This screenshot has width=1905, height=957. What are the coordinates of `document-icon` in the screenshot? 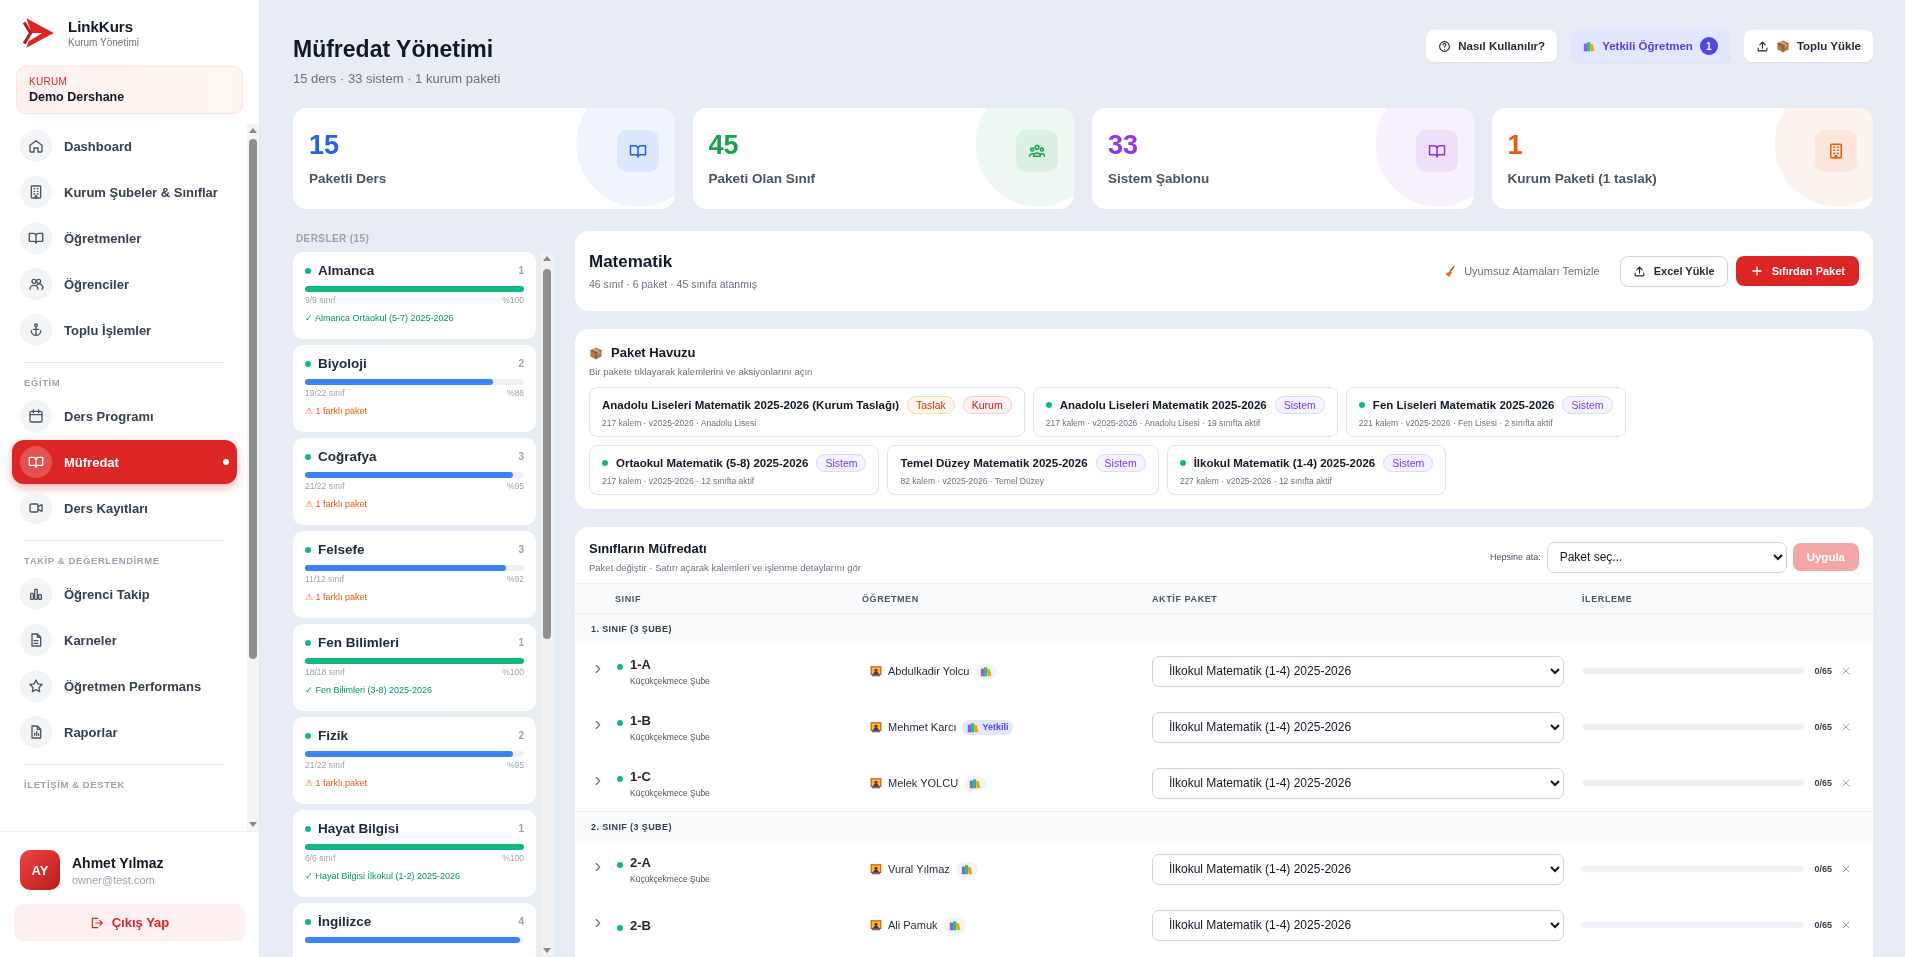 It's located at (36, 640).